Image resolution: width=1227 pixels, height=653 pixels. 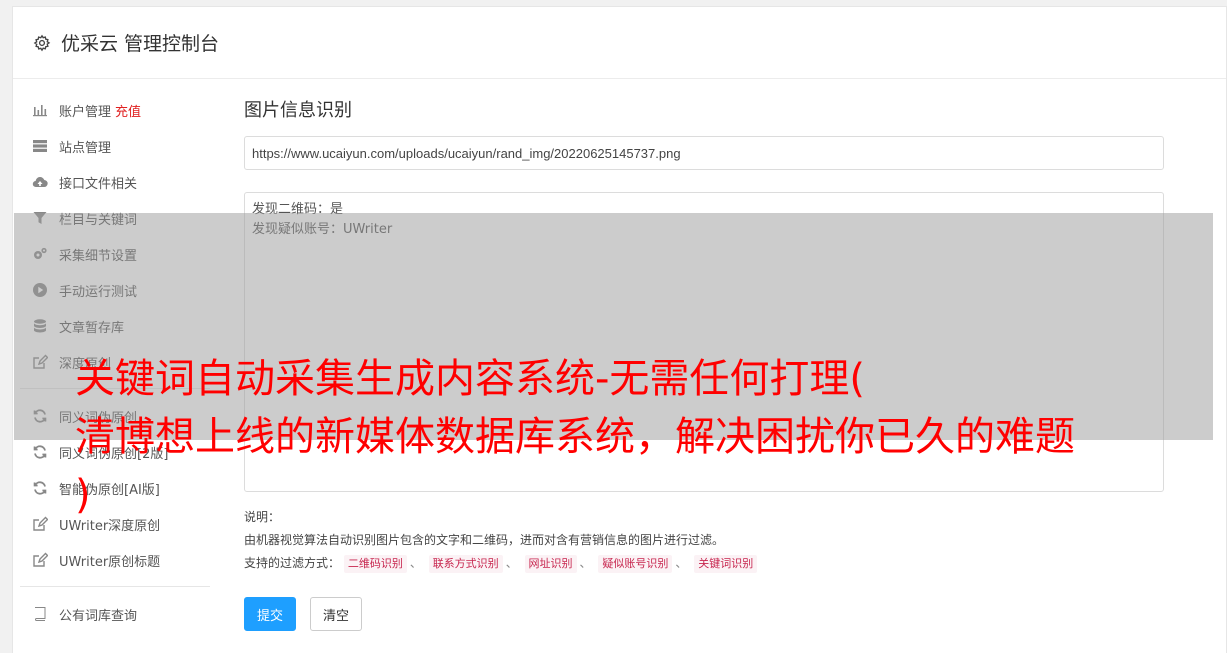 What do you see at coordinates (40, 614) in the screenshot?
I see `book-icon` at bounding box center [40, 614].